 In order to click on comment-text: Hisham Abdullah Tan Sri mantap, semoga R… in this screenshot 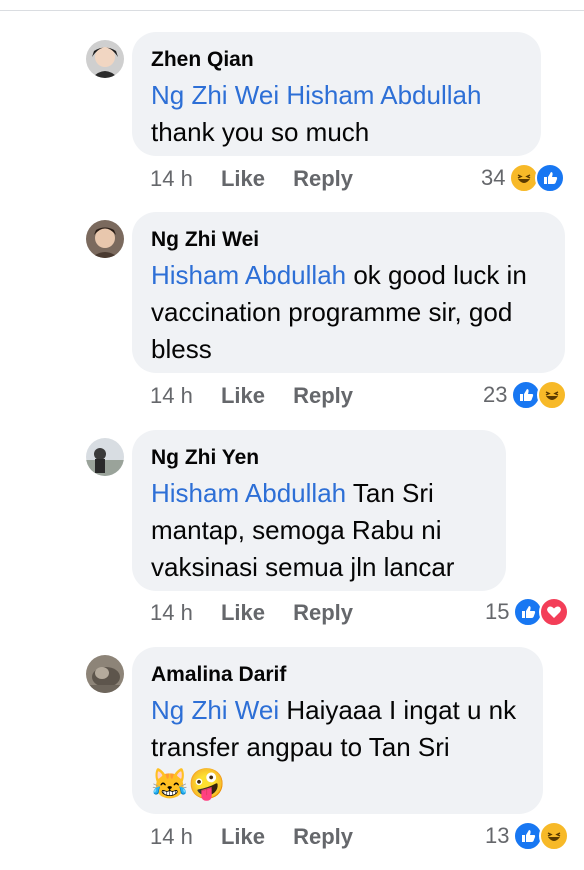, I will do `click(319, 530)`.